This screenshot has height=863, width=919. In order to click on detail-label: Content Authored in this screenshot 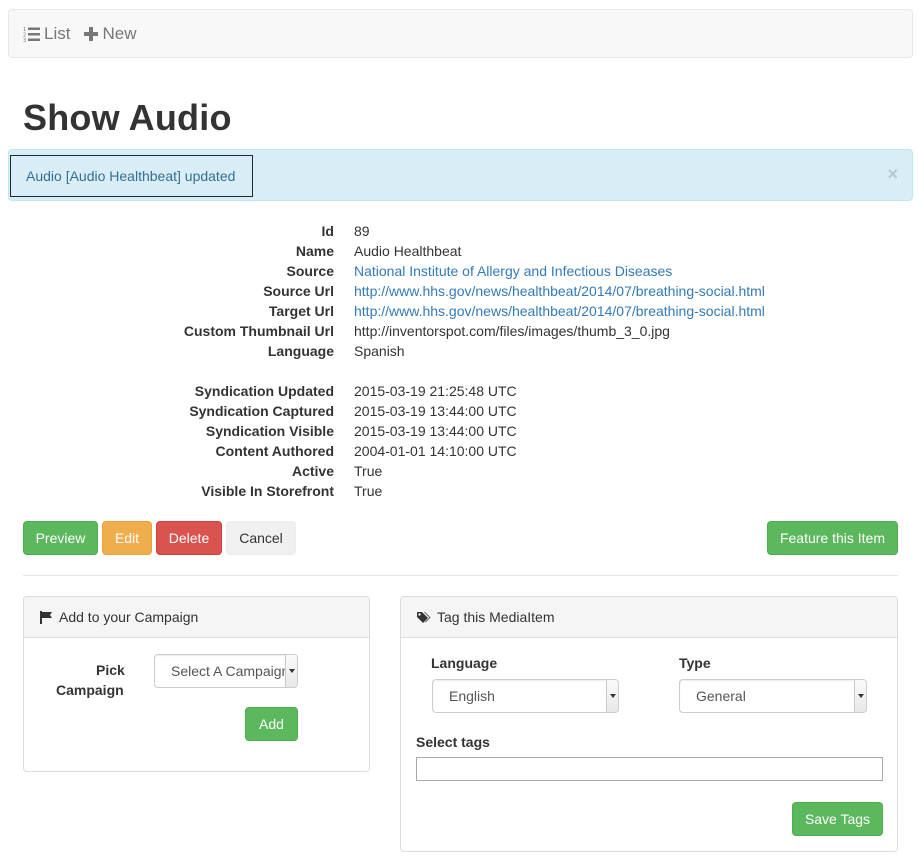, I will do `click(274, 451)`.